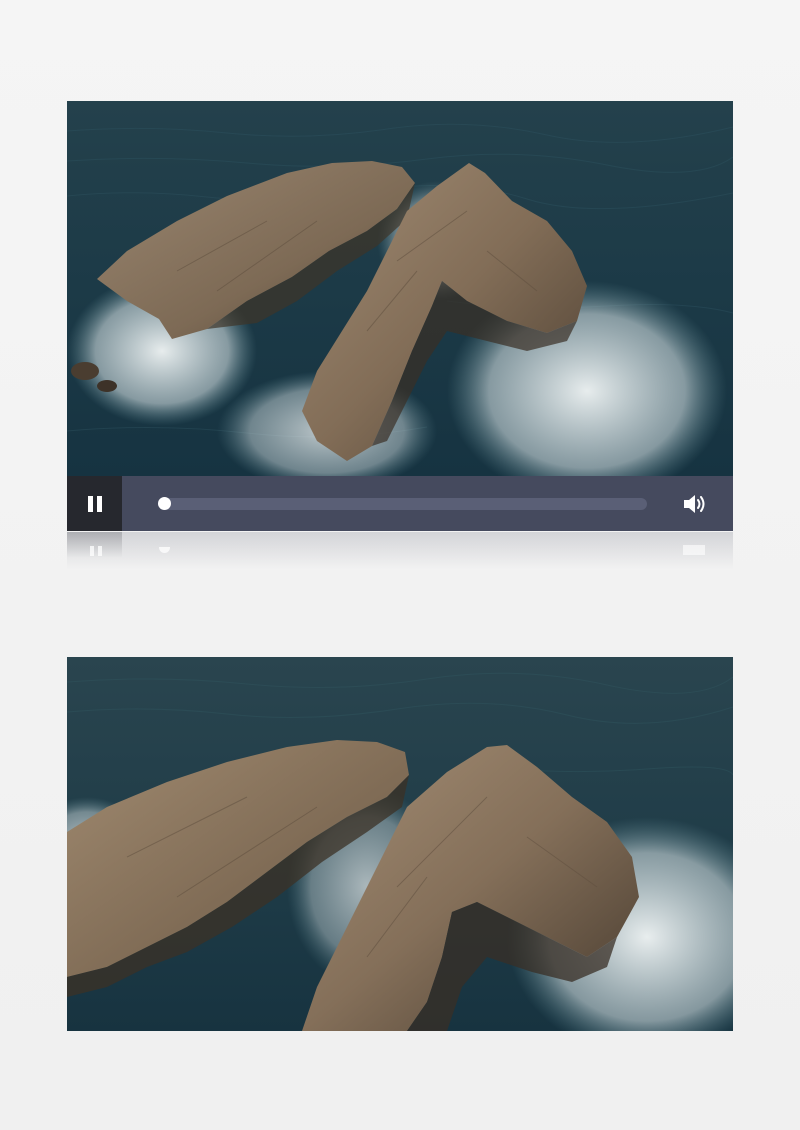 This screenshot has width=800, height=1130. I want to click on controls-reflection, so click(400, 551).